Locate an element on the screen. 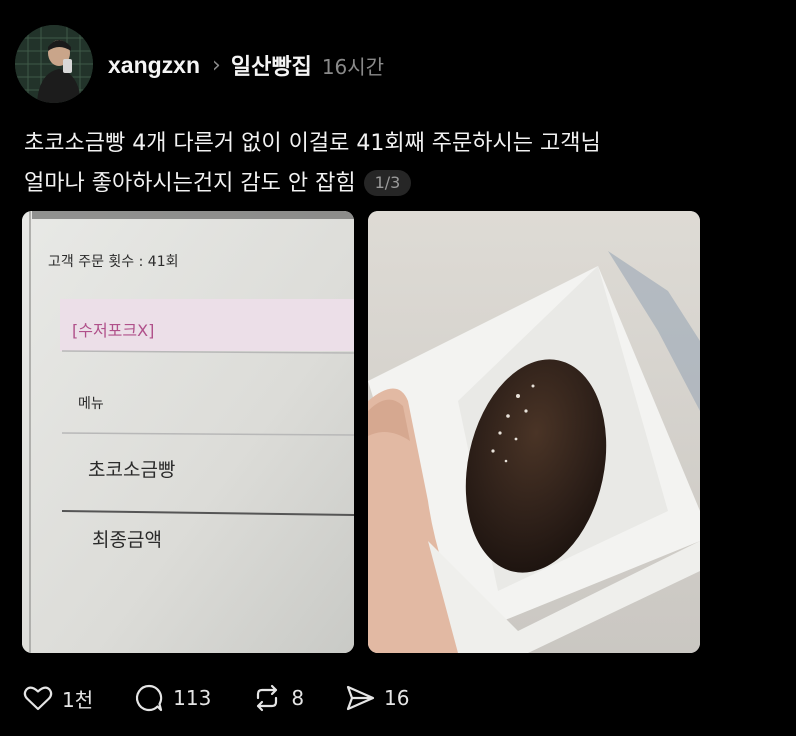 This screenshot has width=796, height=736. post-text-line-2-text: 얼마나 좋아하시는건지 감도 안 잡힘 is located at coordinates (190, 183).